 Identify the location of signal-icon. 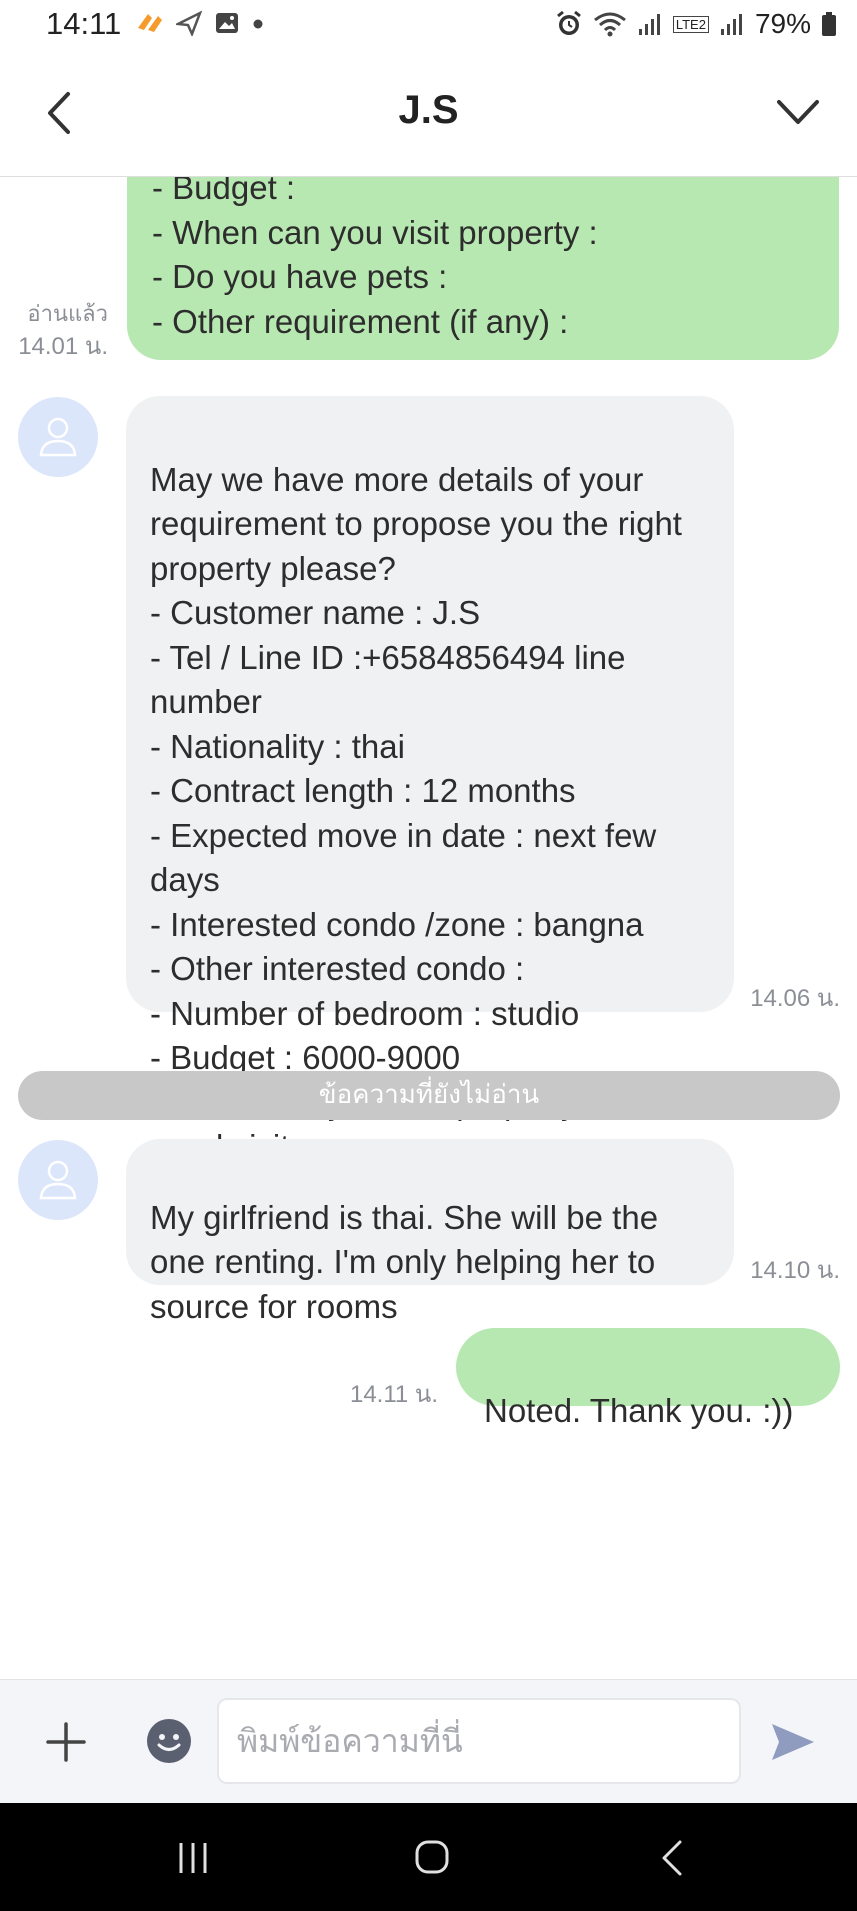
(649, 24).